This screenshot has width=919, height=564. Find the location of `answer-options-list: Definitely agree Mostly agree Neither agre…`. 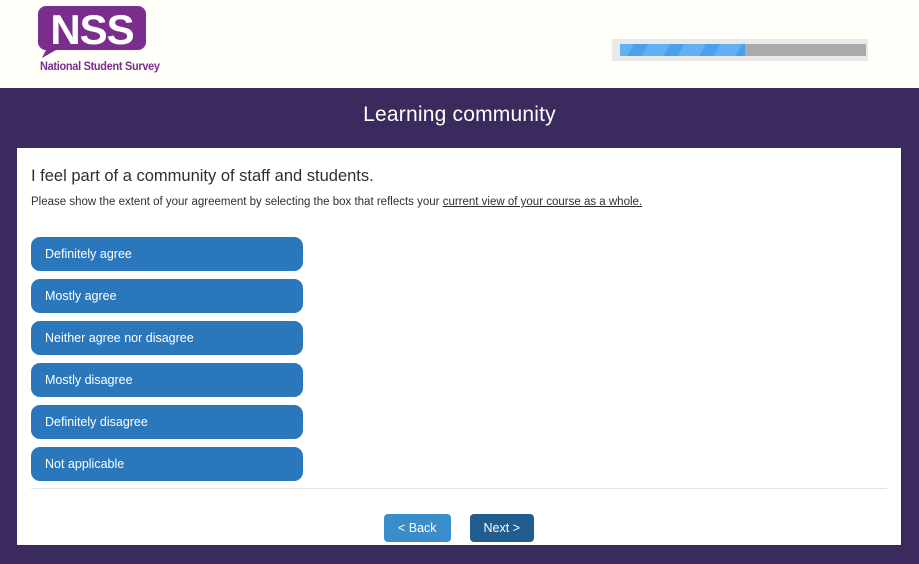

answer-options-list: Definitely agree Mostly agree Neither agre… is located at coordinates (167, 363).